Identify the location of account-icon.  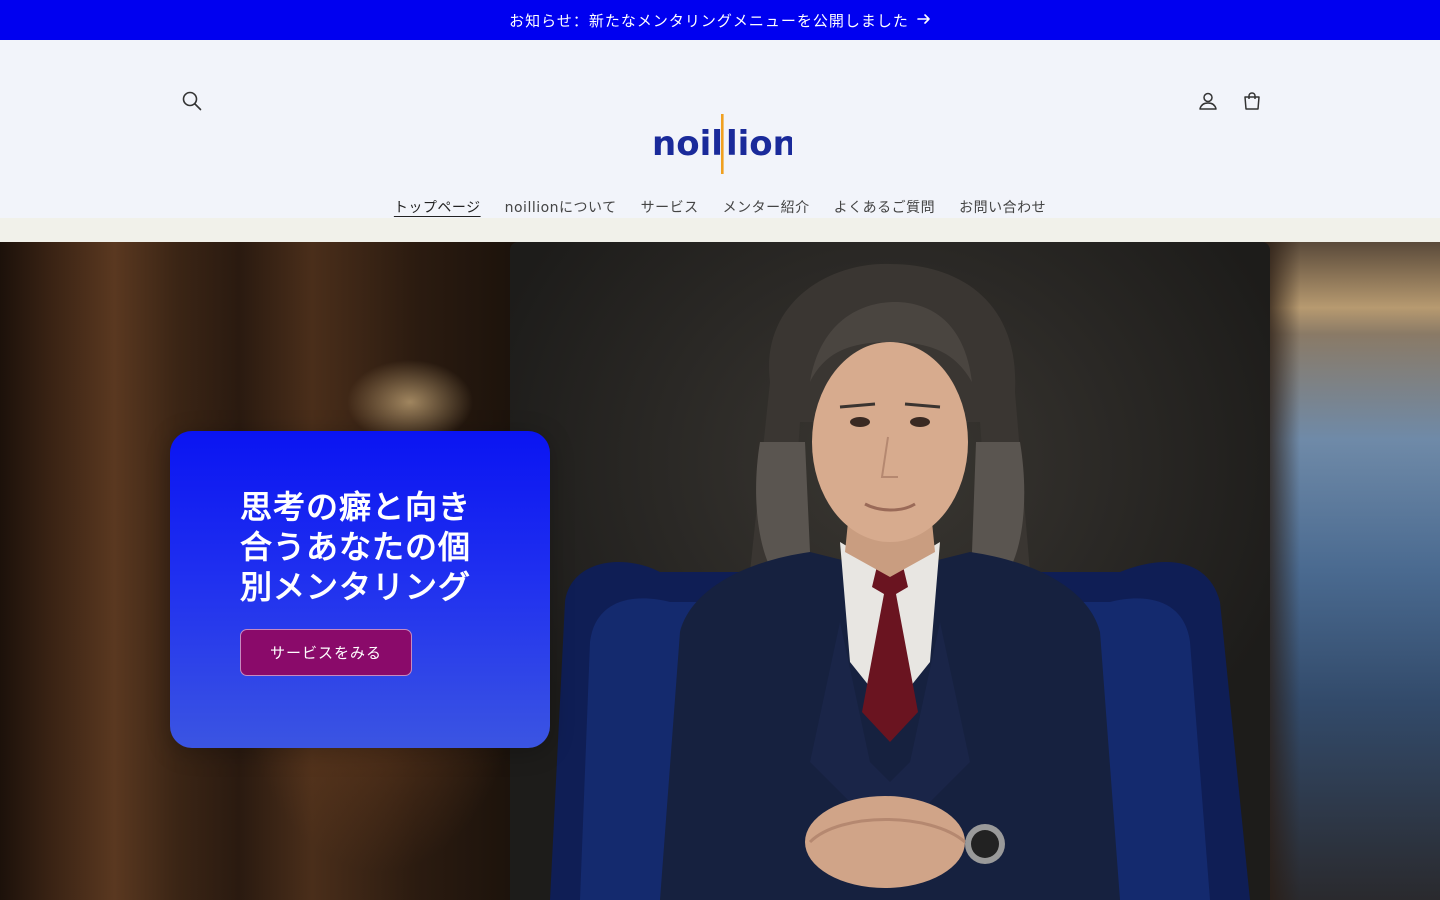
(1208, 103).